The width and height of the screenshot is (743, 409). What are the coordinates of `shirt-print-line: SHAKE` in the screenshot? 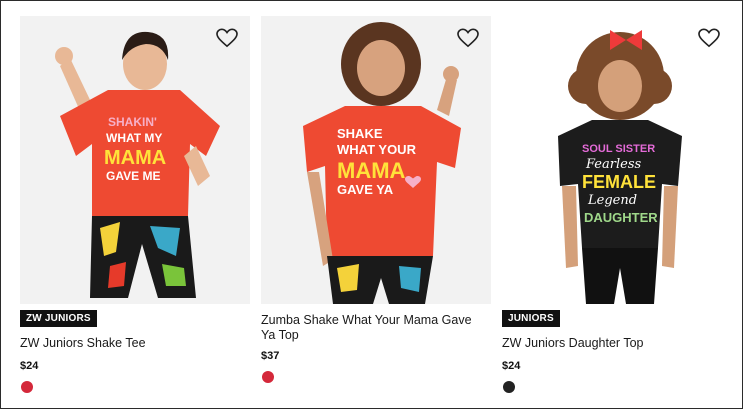 It's located at (360, 133).